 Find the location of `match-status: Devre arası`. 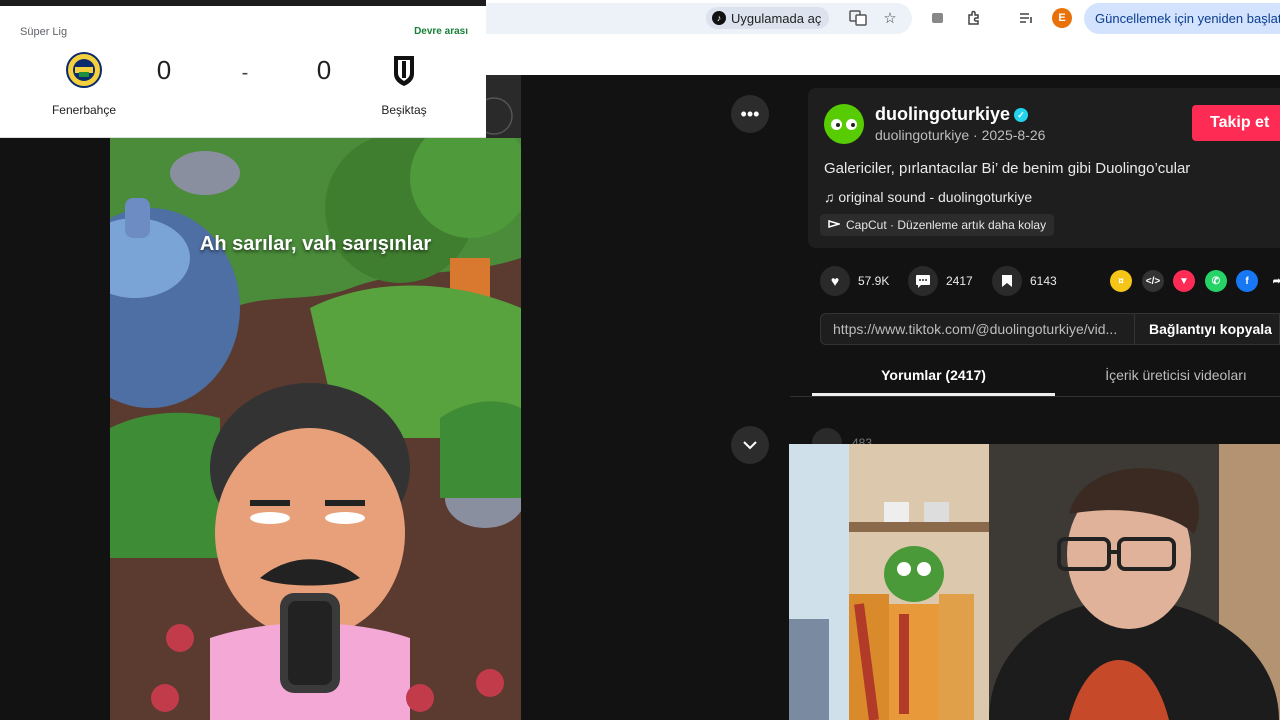

match-status: Devre arası is located at coordinates (441, 31).